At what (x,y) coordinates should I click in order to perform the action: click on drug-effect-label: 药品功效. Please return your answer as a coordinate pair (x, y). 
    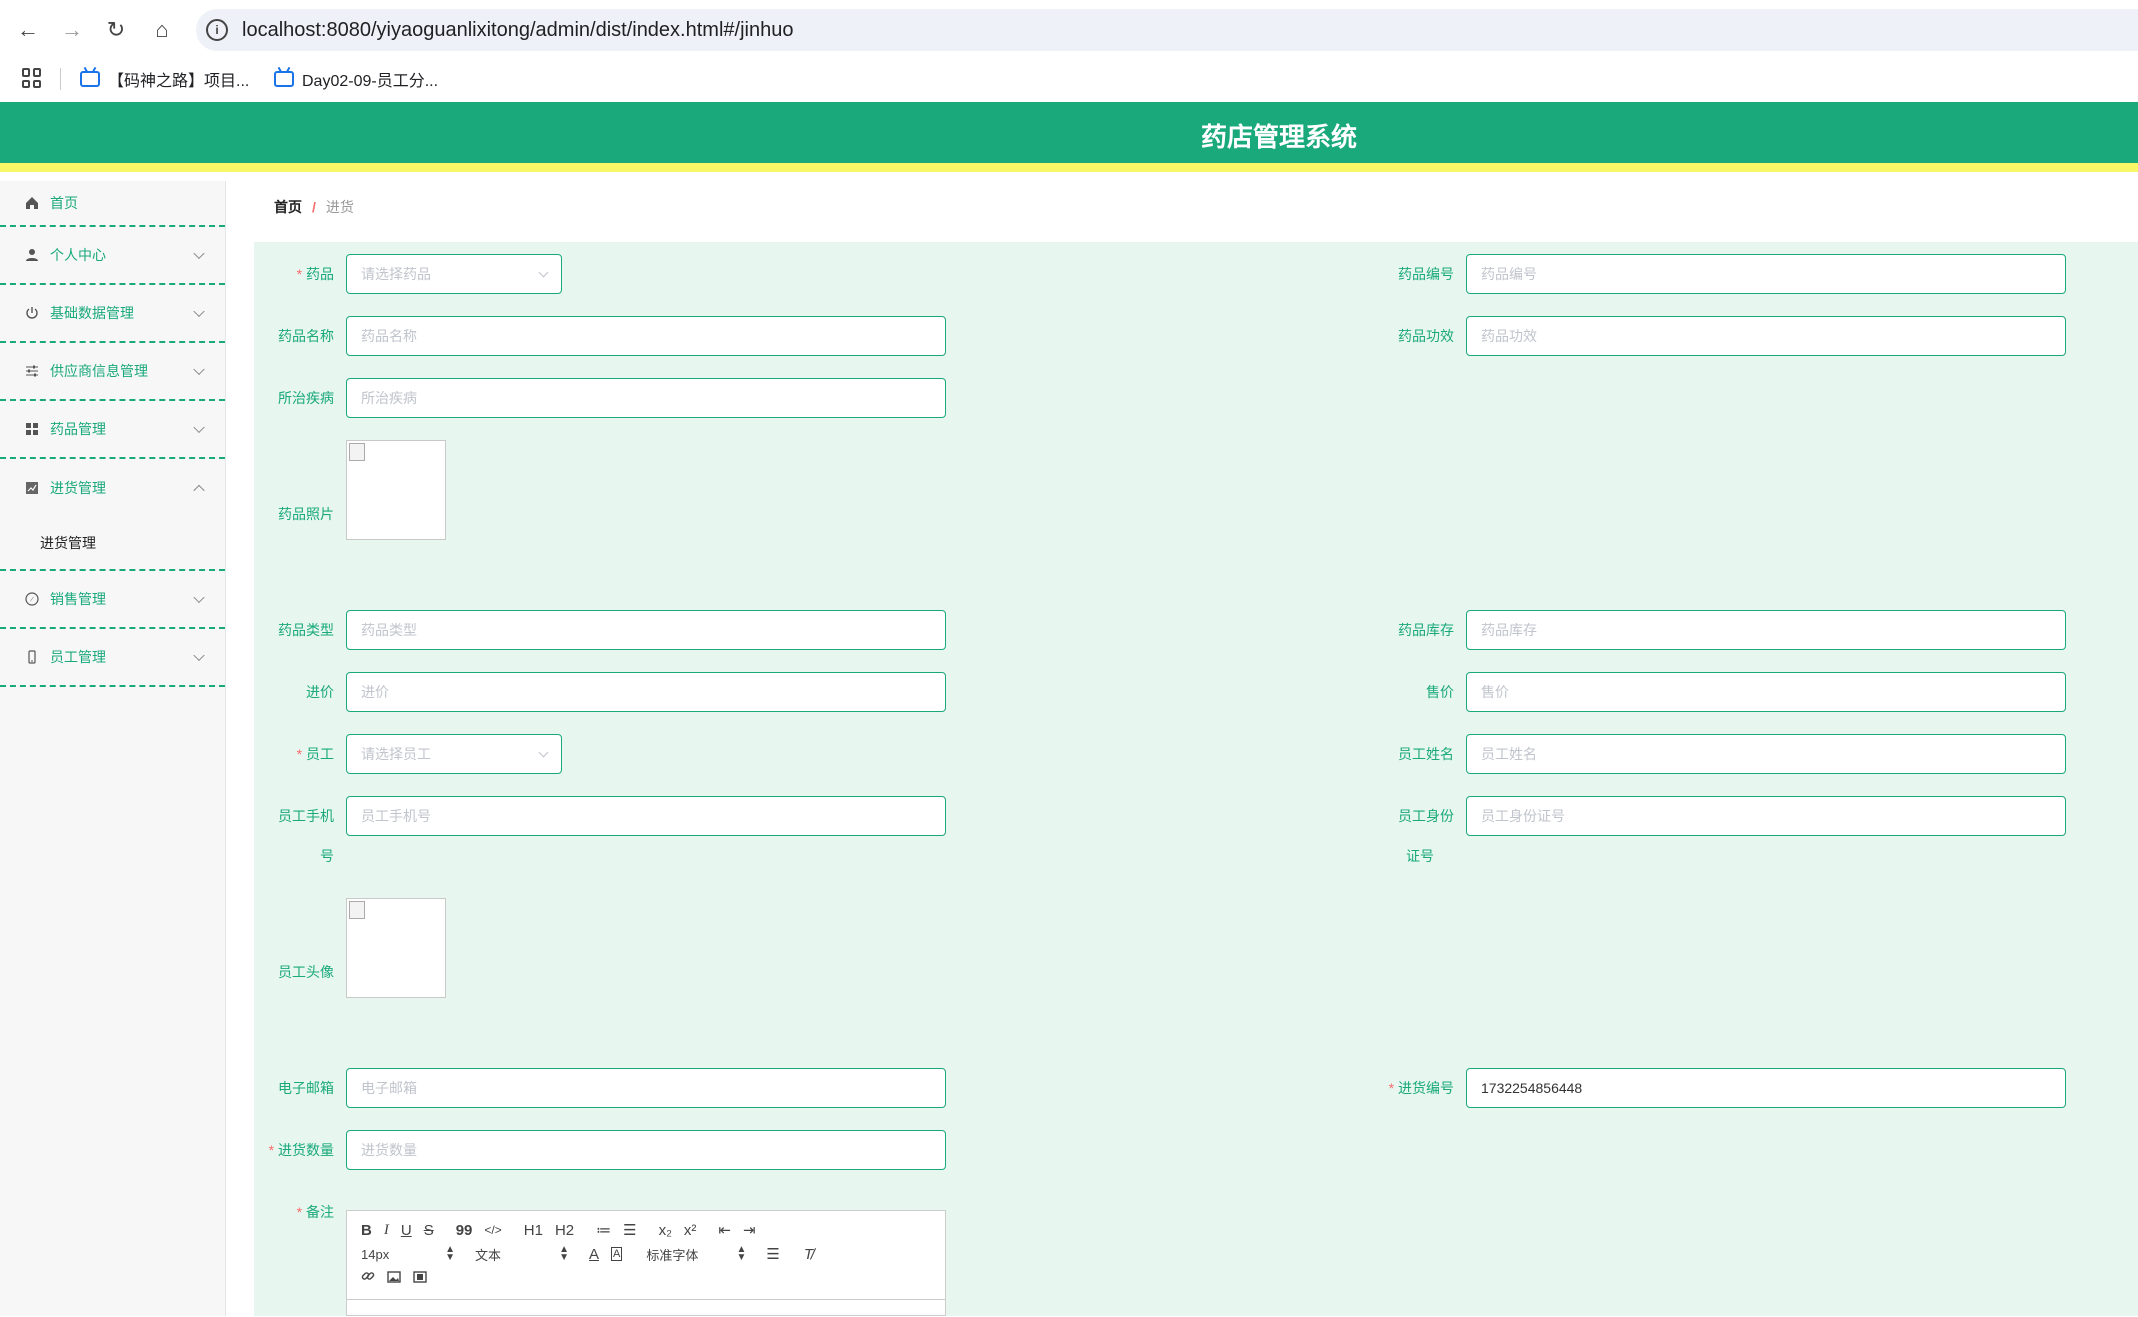
    Looking at the image, I should click on (1426, 336).